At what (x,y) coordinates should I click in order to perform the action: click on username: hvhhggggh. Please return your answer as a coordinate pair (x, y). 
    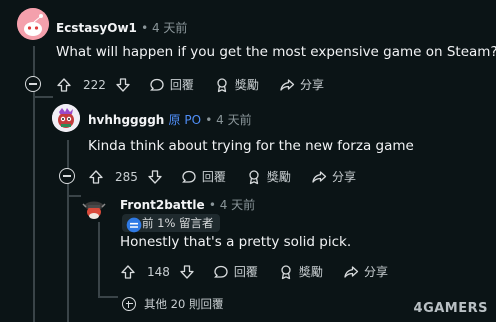
    Looking at the image, I should click on (126, 120).